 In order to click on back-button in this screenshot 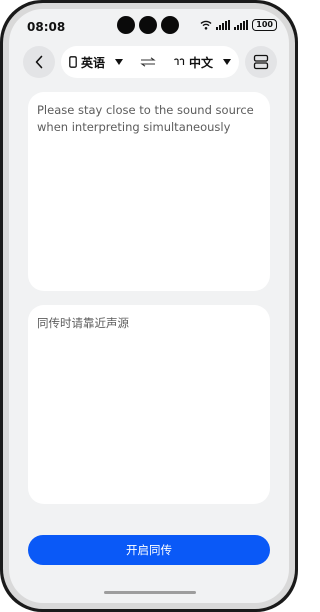, I will do `click(39, 62)`.